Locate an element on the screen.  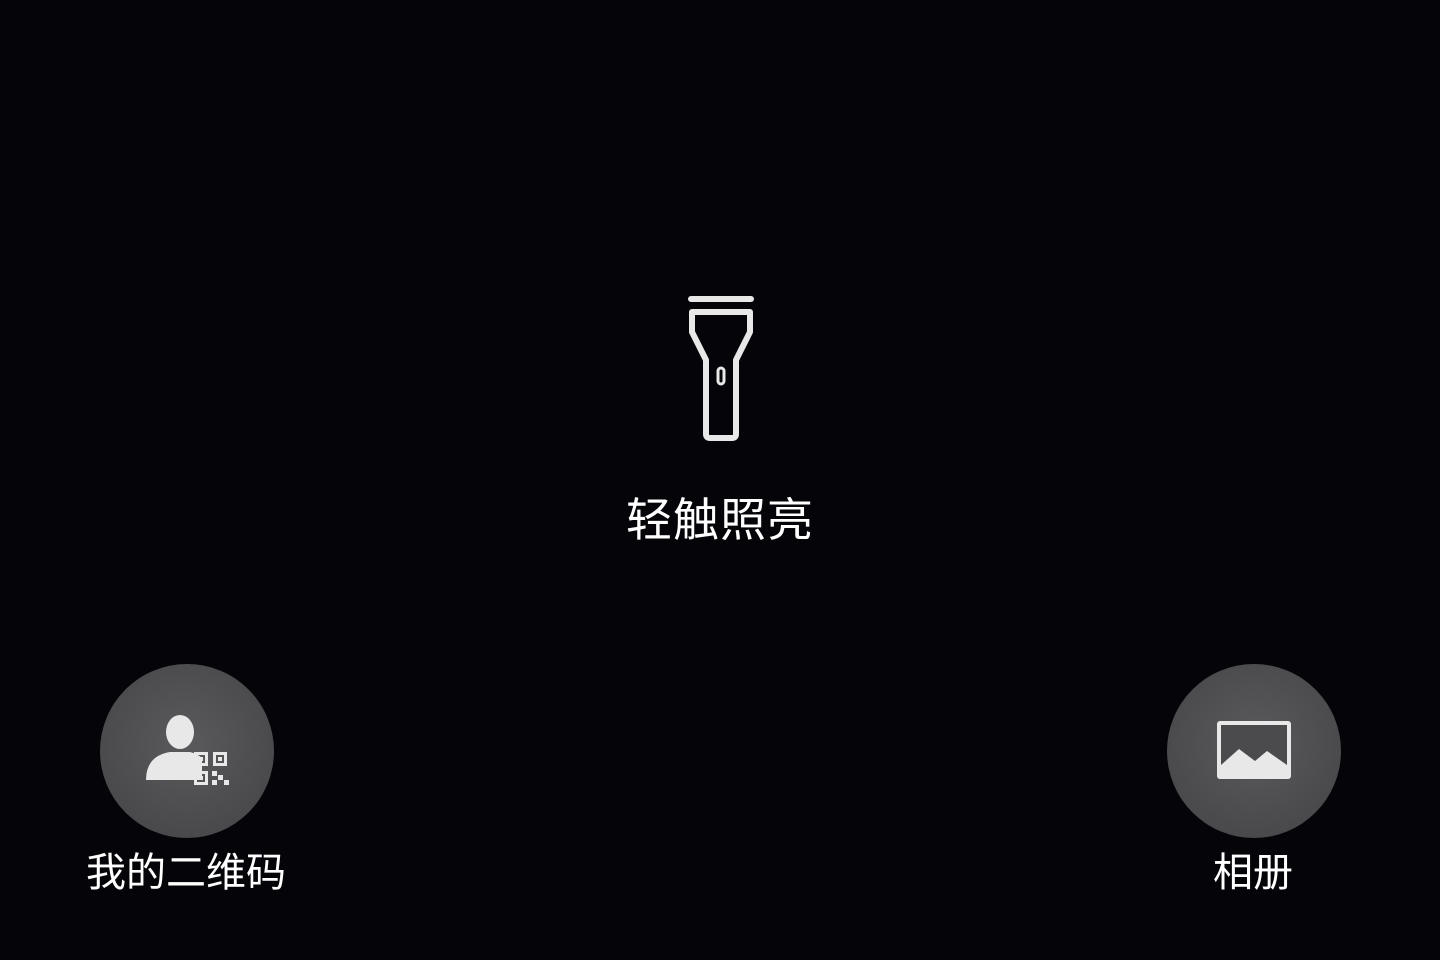
image-icon is located at coordinates (1254, 750).